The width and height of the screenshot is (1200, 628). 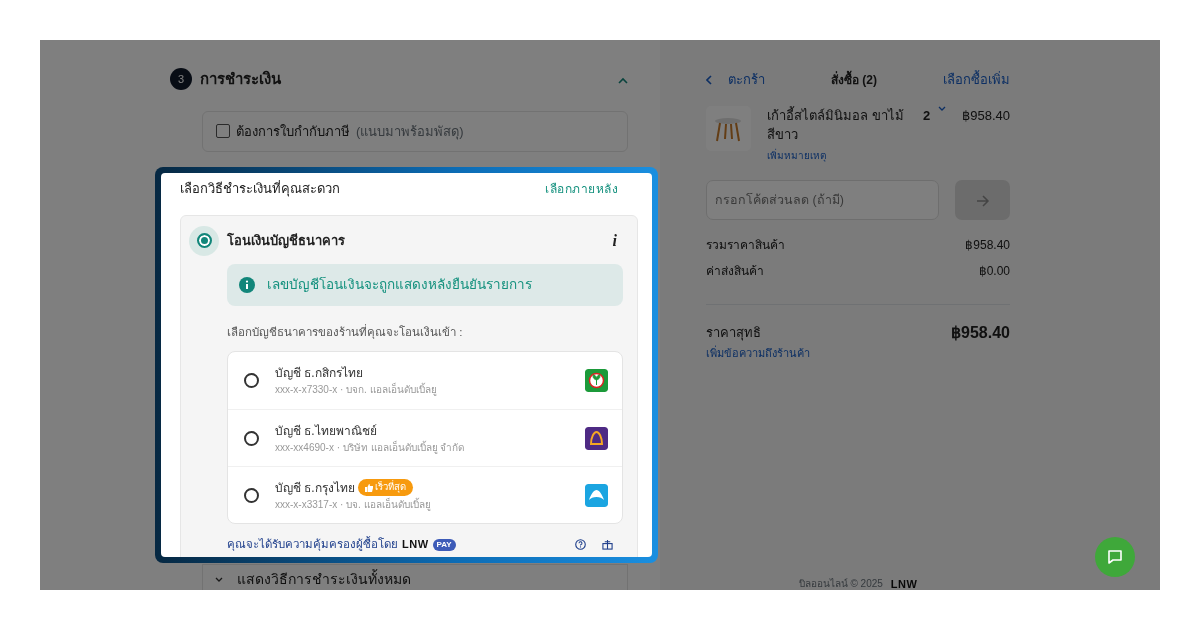 I want to click on cart-title: สั่งซื้อ (2), so click(x=854, y=79).